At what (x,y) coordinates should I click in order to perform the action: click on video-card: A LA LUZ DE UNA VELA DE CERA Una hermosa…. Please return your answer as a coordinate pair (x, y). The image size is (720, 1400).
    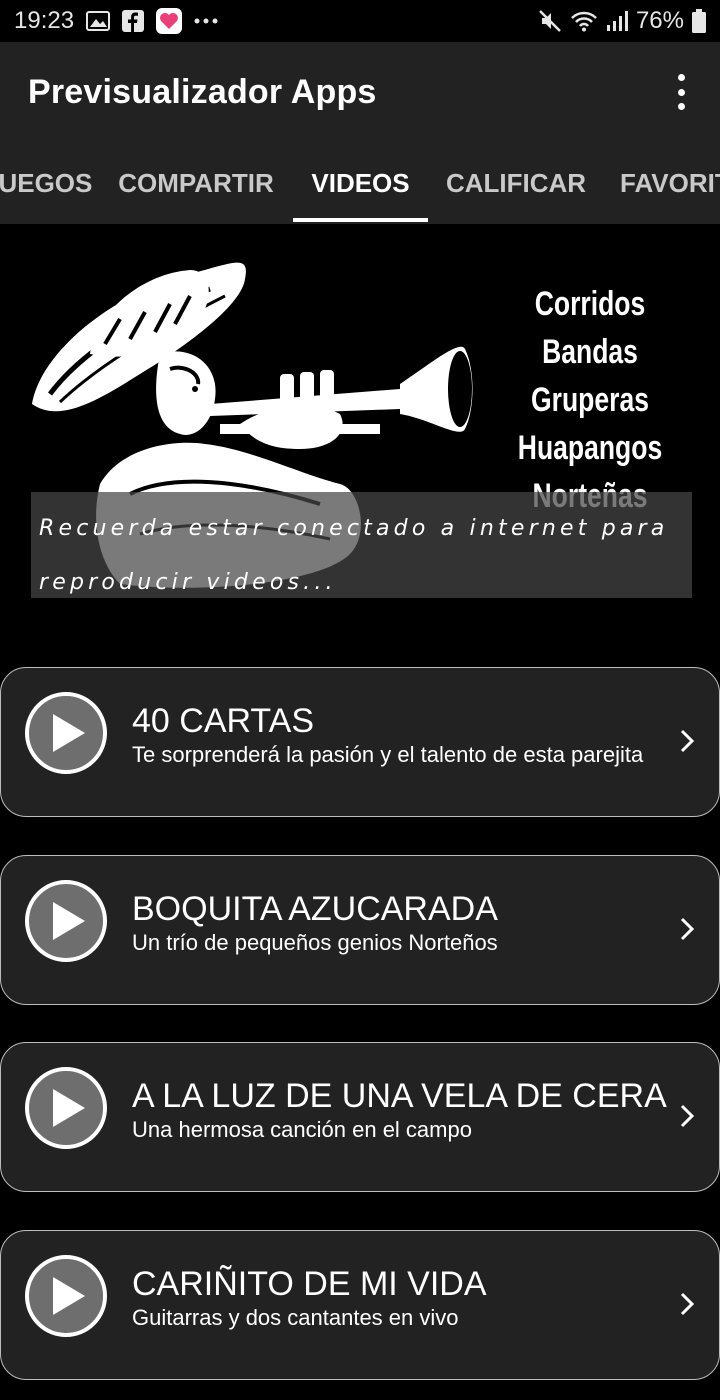
    Looking at the image, I should click on (360, 1117).